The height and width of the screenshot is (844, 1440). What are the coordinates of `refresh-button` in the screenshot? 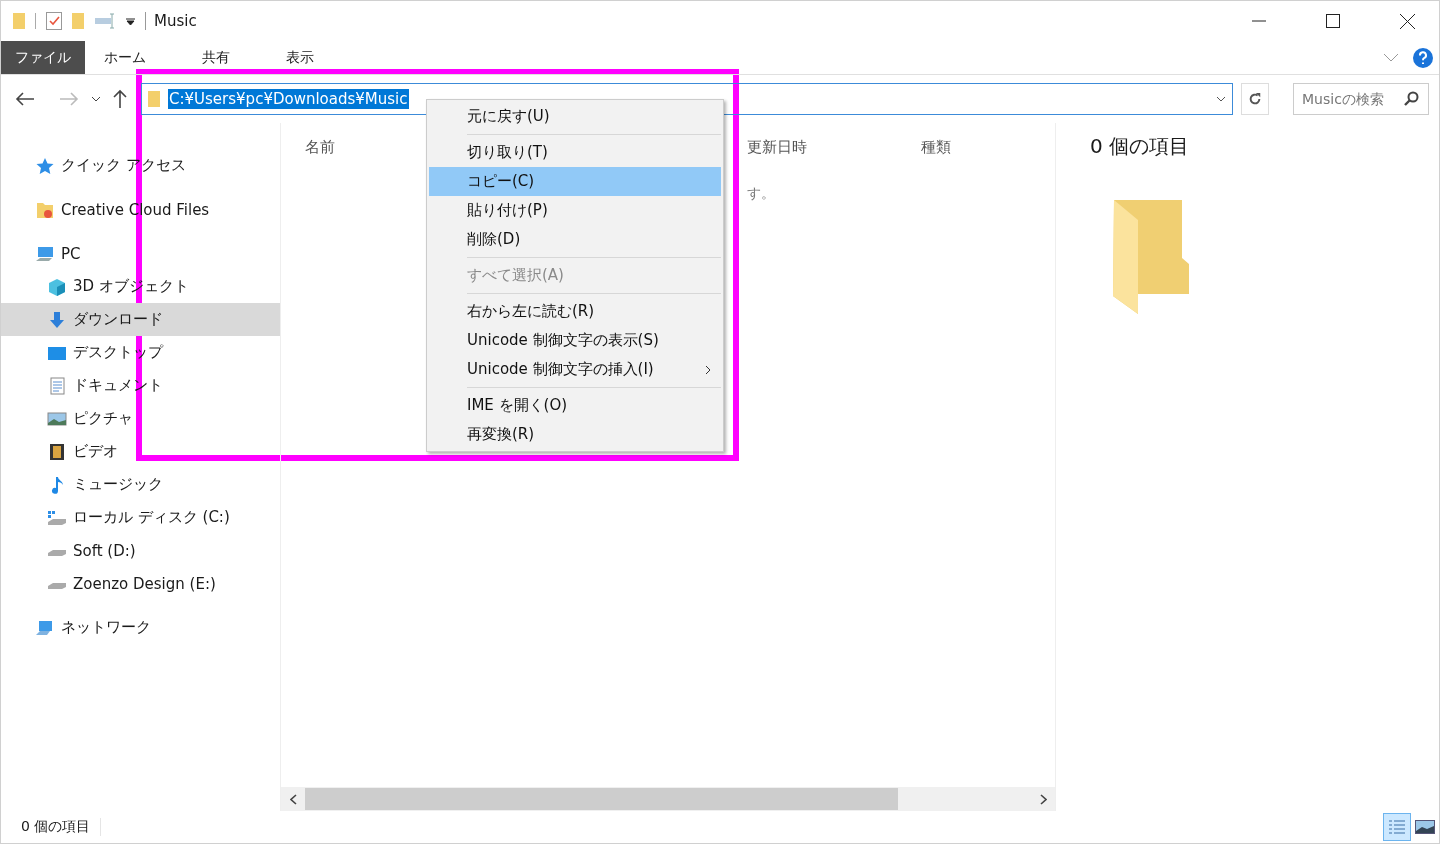 It's located at (1255, 99).